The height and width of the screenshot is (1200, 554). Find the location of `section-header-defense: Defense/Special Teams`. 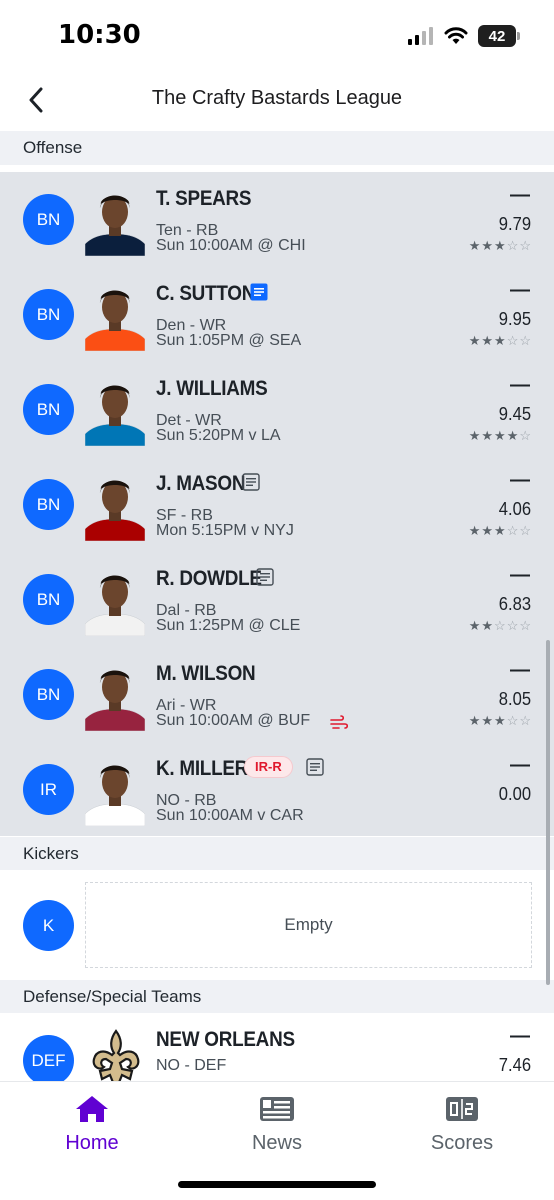

section-header-defense: Defense/Special Teams is located at coordinates (277, 997).